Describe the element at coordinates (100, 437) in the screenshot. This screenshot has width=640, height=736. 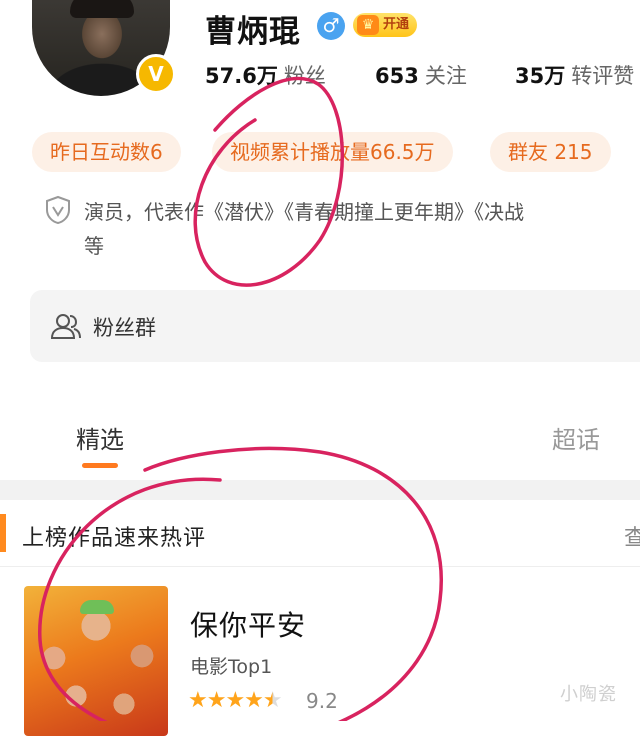
I see `tab-featured: 精选` at that location.